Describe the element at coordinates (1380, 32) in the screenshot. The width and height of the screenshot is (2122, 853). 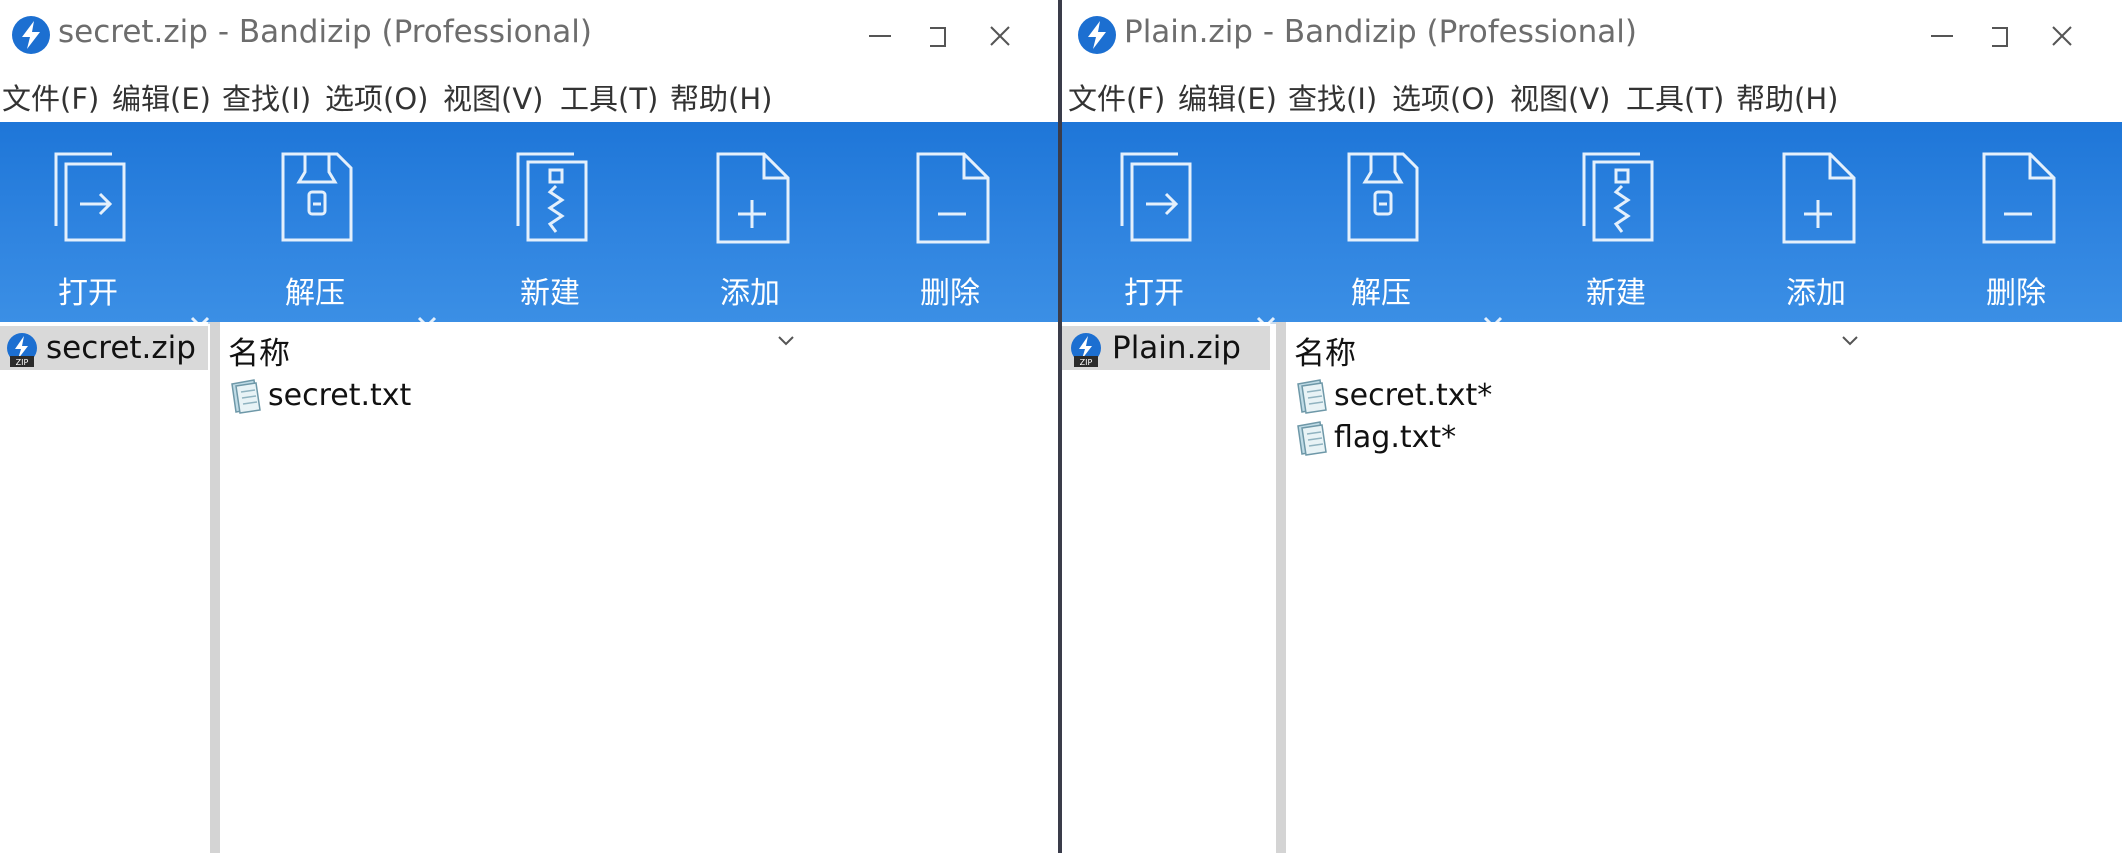
I see `window-title: Plain.zip - Bandizip (Professional)` at that location.